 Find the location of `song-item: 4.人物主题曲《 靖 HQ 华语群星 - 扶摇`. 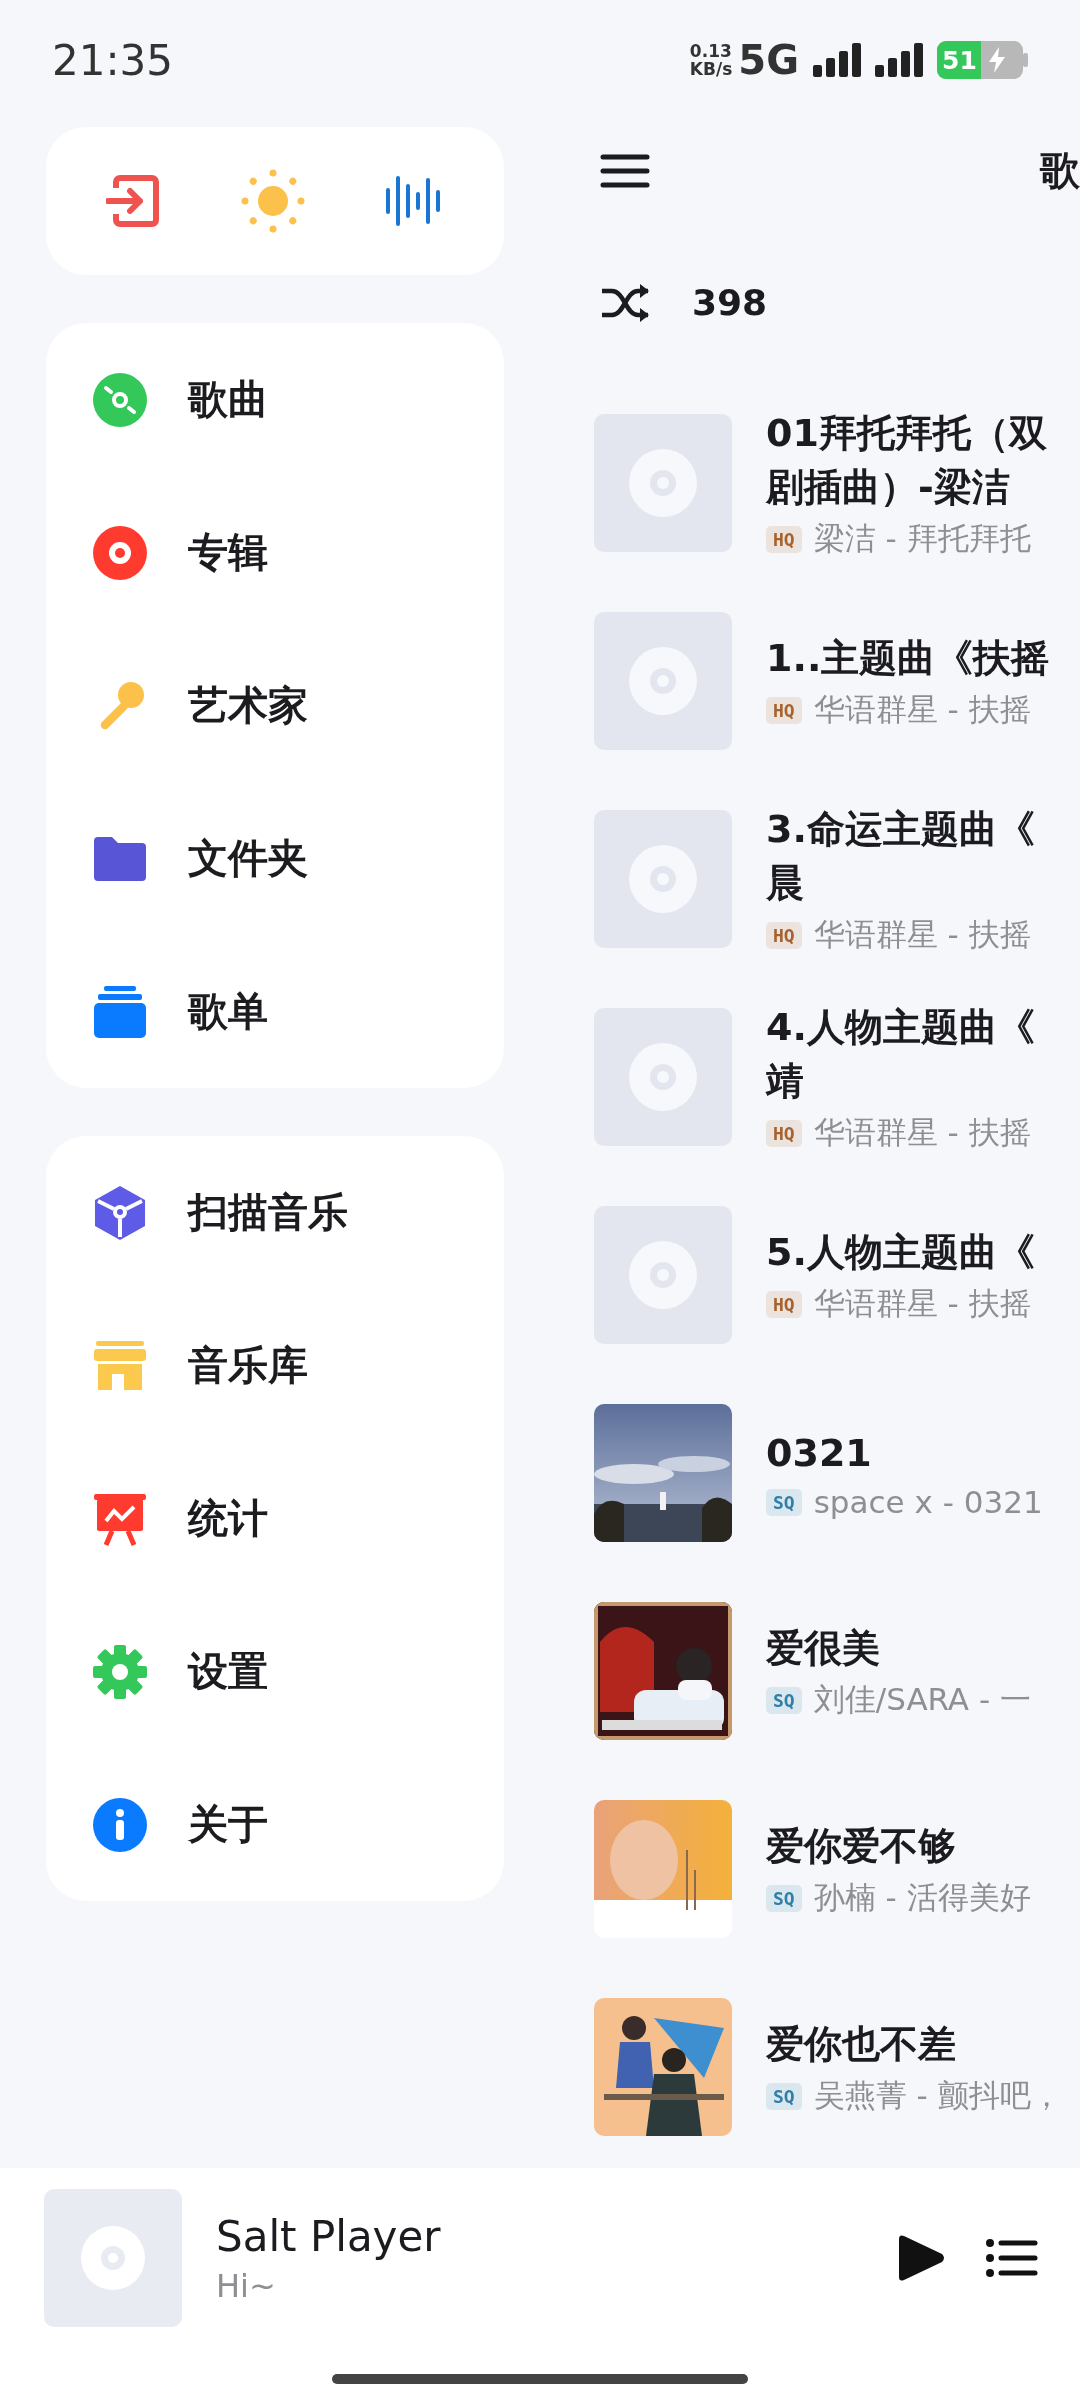

song-item: 4.人物主题曲《 靖 HQ 华语群星 - 扶摇 is located at coordinates (835, 1077).